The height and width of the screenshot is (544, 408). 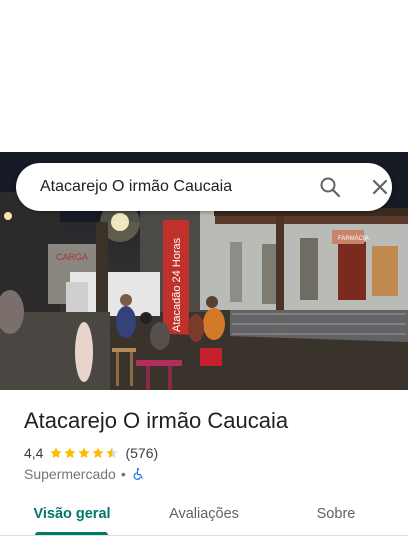 What do you see at coordinates (34, 453) in the screenshot?
I see `rating-value: 4,4` at bounding box center [34, 453].